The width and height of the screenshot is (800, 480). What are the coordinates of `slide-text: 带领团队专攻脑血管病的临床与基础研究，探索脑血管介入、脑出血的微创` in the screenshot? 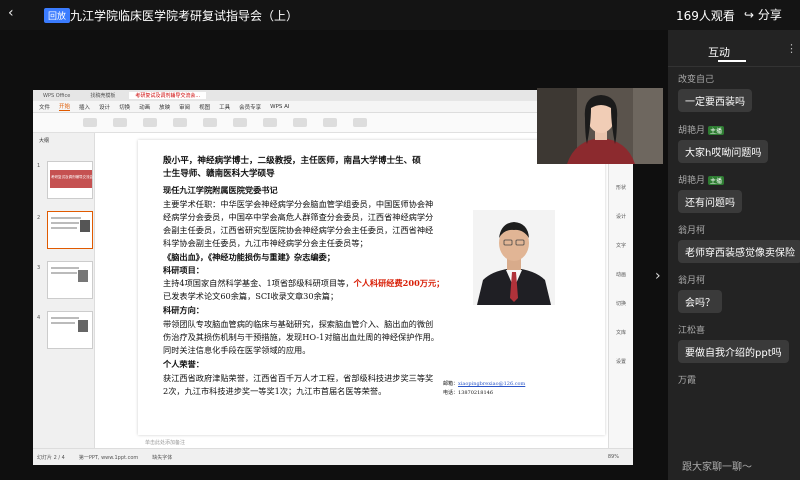 It's located at (298, 324).